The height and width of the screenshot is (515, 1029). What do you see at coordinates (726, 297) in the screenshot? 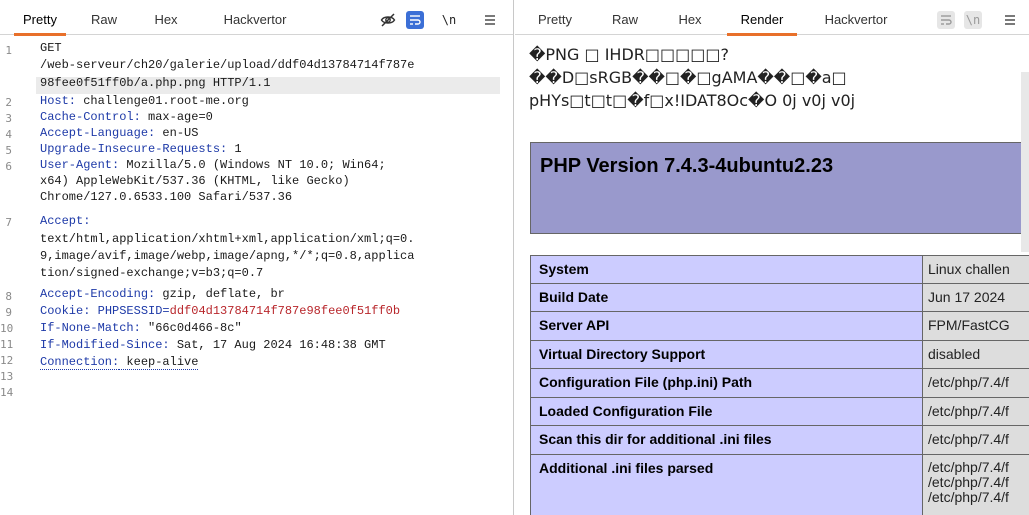
I see `table-key: Build Date` at bounding box center [726, 297].